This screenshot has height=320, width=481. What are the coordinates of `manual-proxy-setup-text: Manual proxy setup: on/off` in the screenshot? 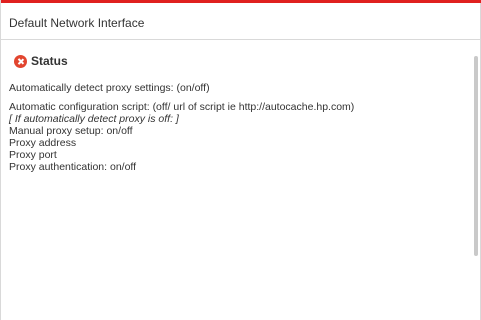 It's located at (71, 131).